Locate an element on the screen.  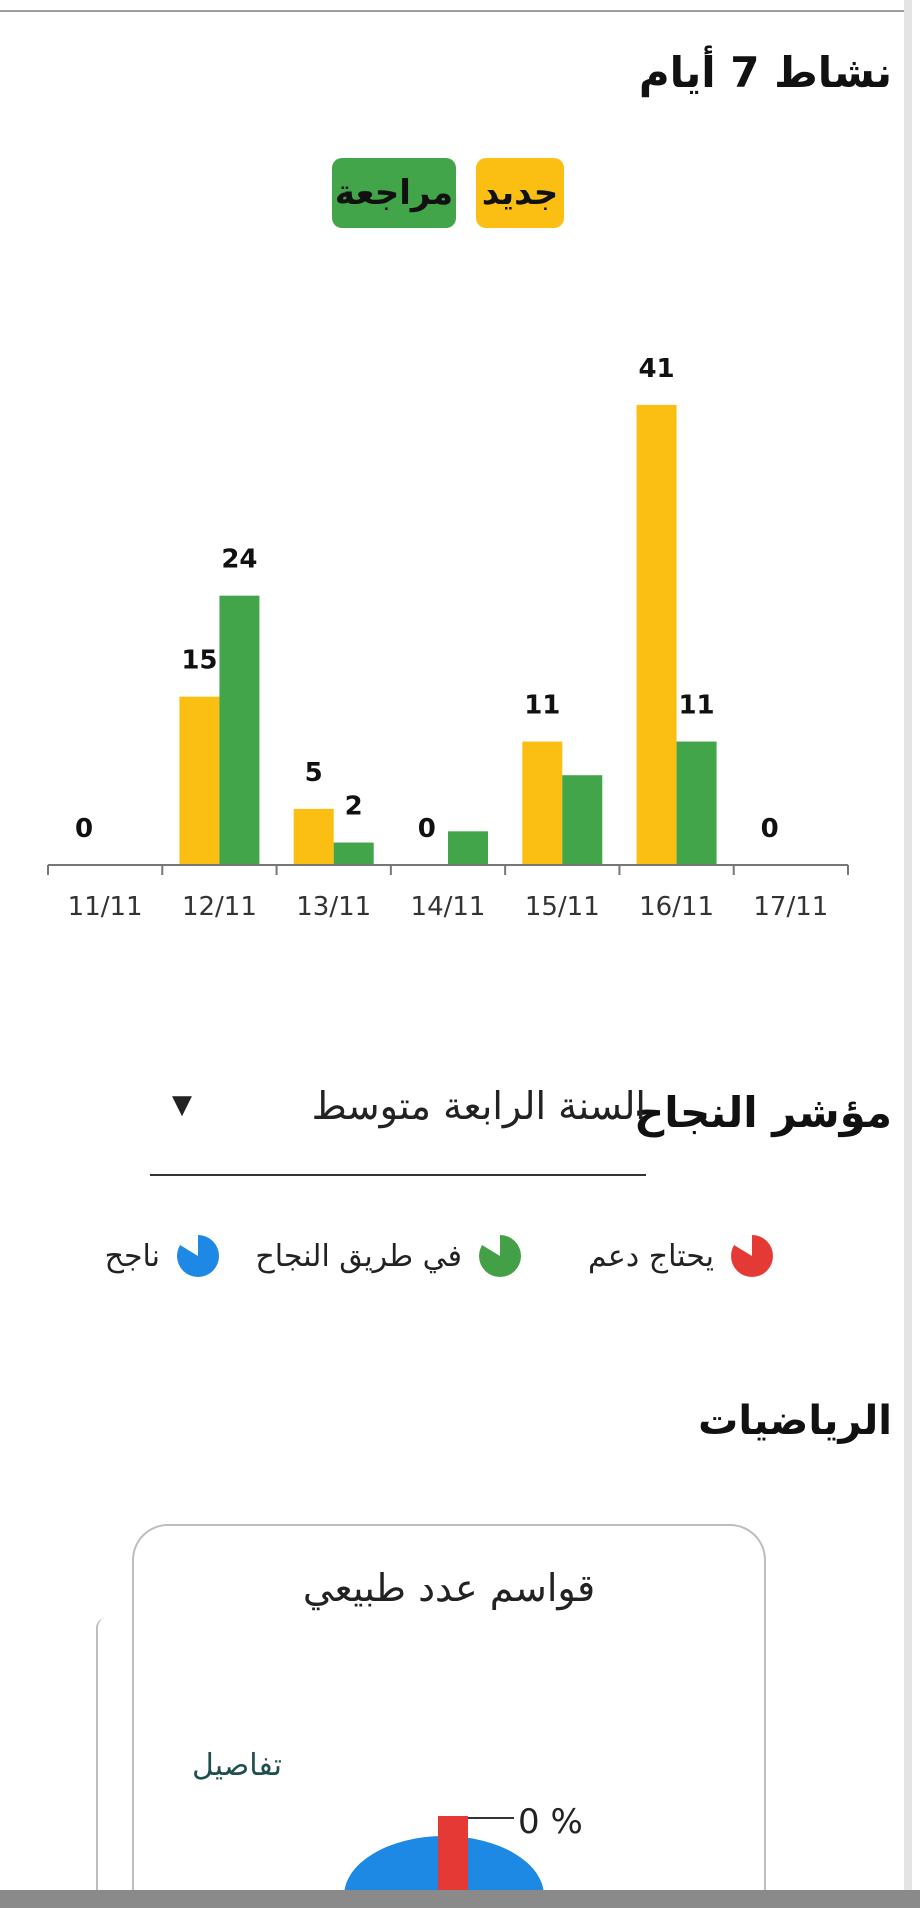
legend-on-track: في طريق النجاح is located at coordinates (389, 1256).